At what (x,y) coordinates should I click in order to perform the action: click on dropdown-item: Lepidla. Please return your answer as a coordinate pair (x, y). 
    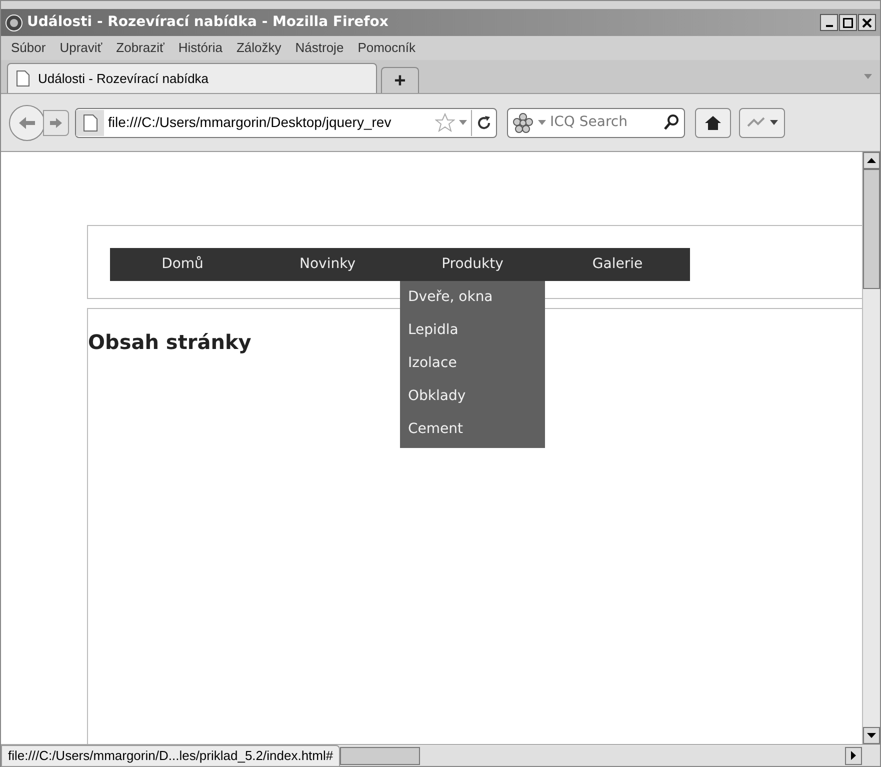
    Looking at the image, I should click on (472, 330).